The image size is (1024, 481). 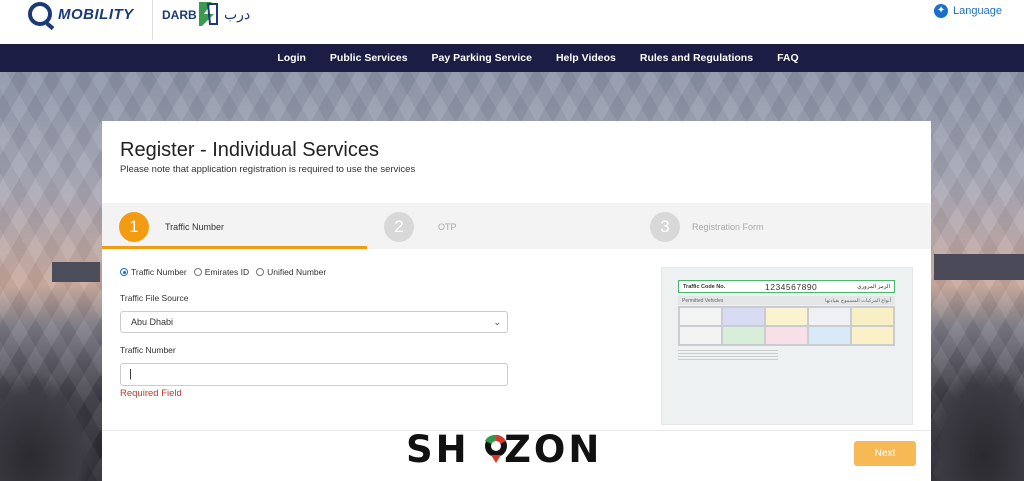 What do you see at coordinates (447, 227) in the screenshot?
I see `step-label: OTP` at bounding box center [447, 227].